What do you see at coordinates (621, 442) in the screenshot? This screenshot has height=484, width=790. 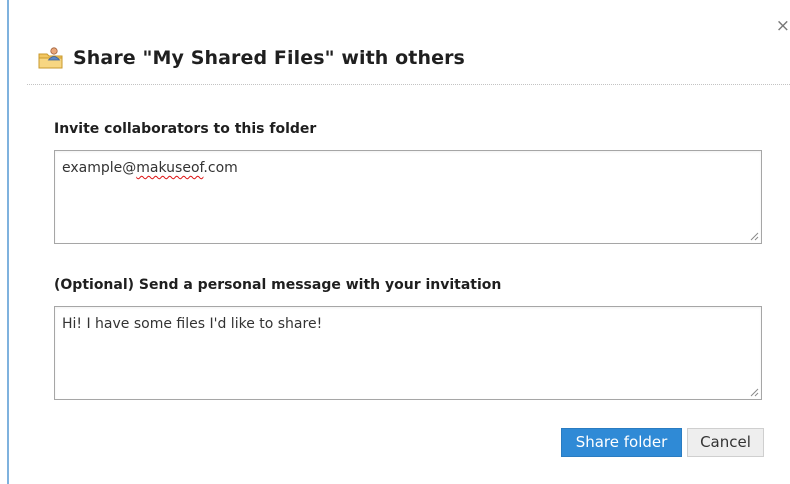 I see `share-folder-button: Share folder` at bounding box center [621, 442].